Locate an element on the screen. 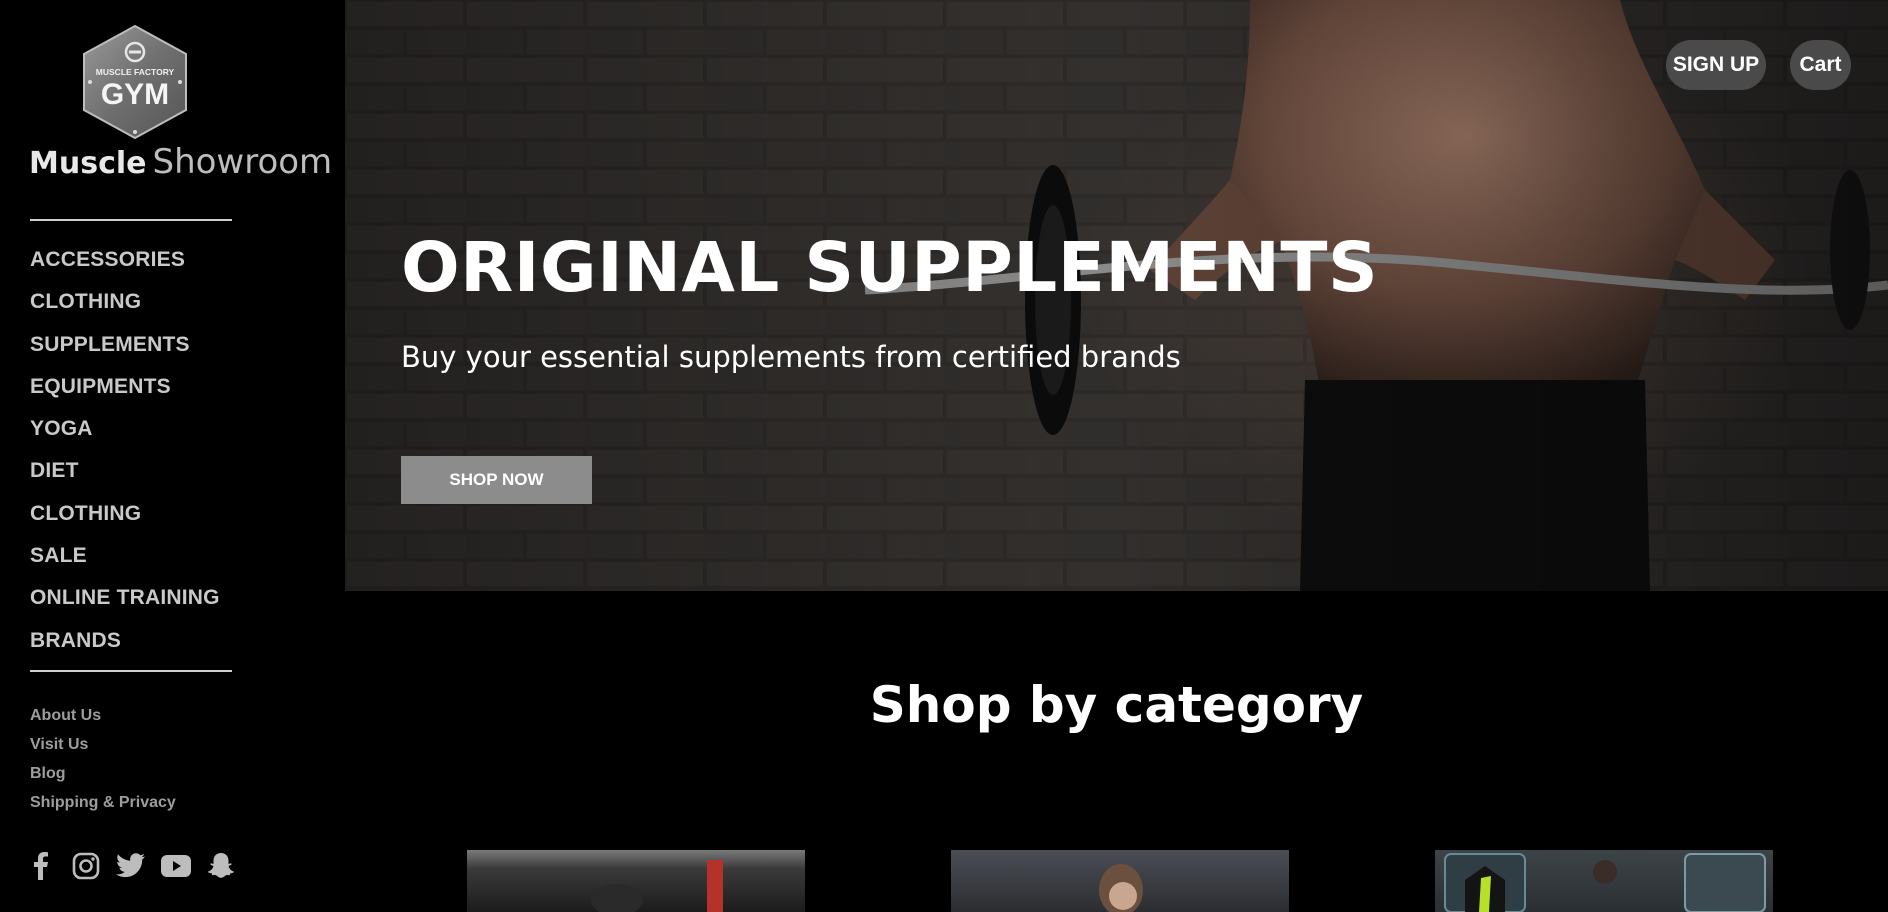  facebook-icon is located at coordinates (41, 866).